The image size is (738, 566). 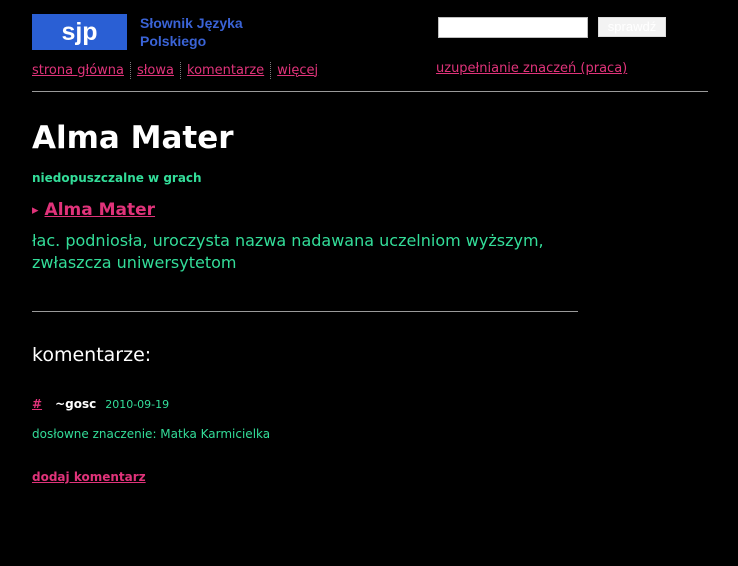 What do you see at coordinates (89, 477) in the screenshot?
I see `add-comment-link: dodaj komentarz` at bounding box center [89, 477].